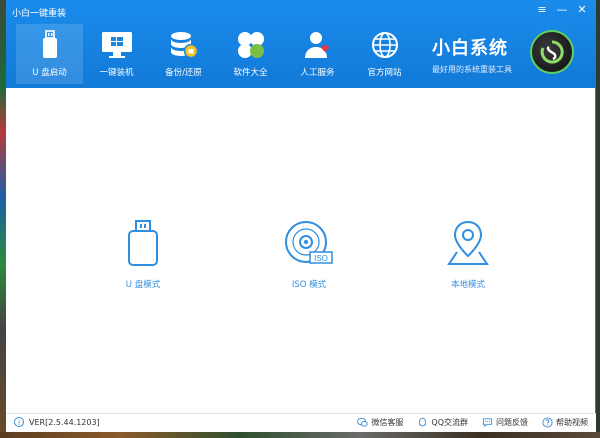 The height and width of the screenshot is (438, 600). Describe the element at coordinates (547, 422) in the screenshot. I see `help-icon` at that location.